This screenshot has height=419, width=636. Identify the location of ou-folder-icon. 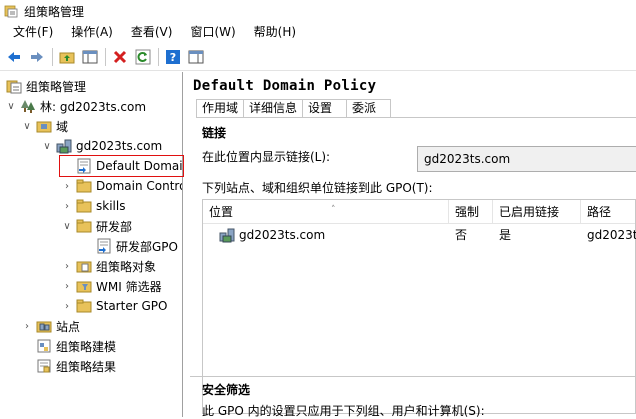
(84, 186).